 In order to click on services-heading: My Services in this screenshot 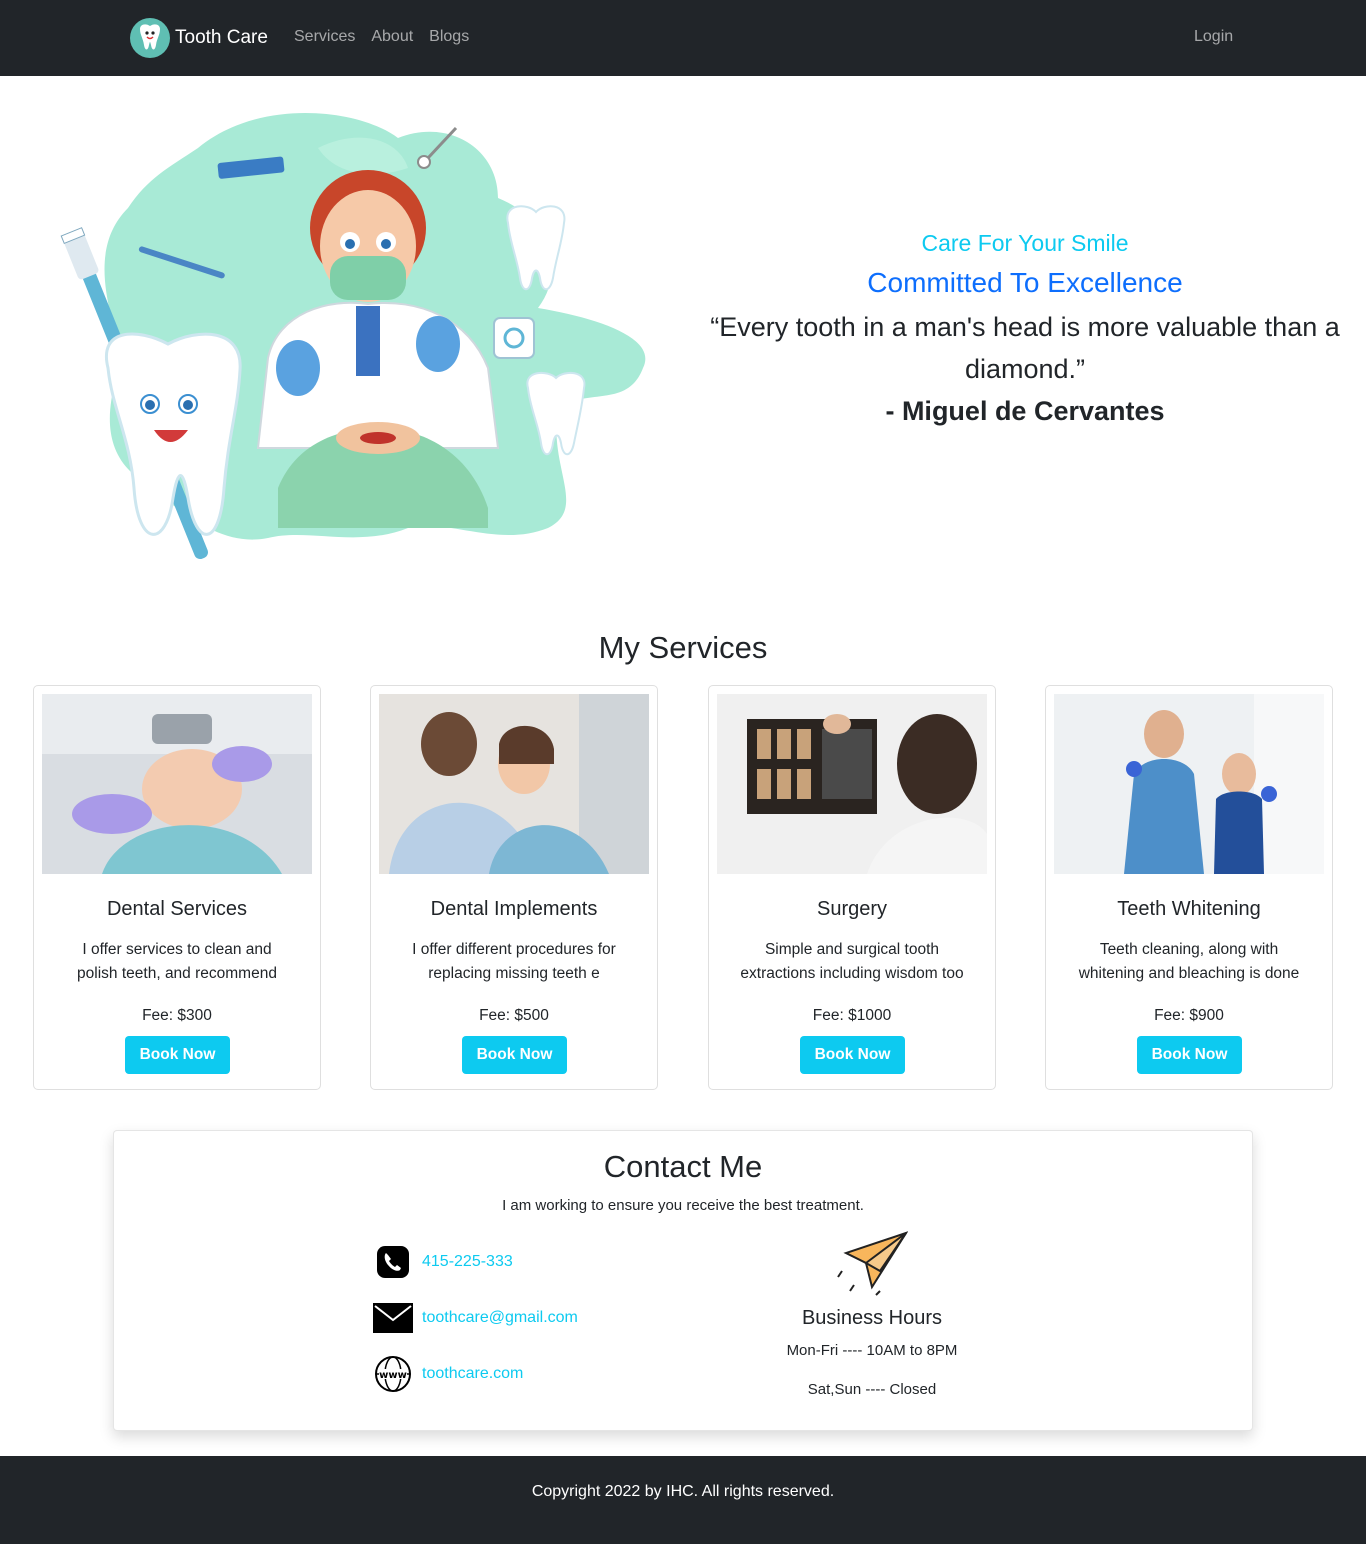, I will do `click(683, 647)`.